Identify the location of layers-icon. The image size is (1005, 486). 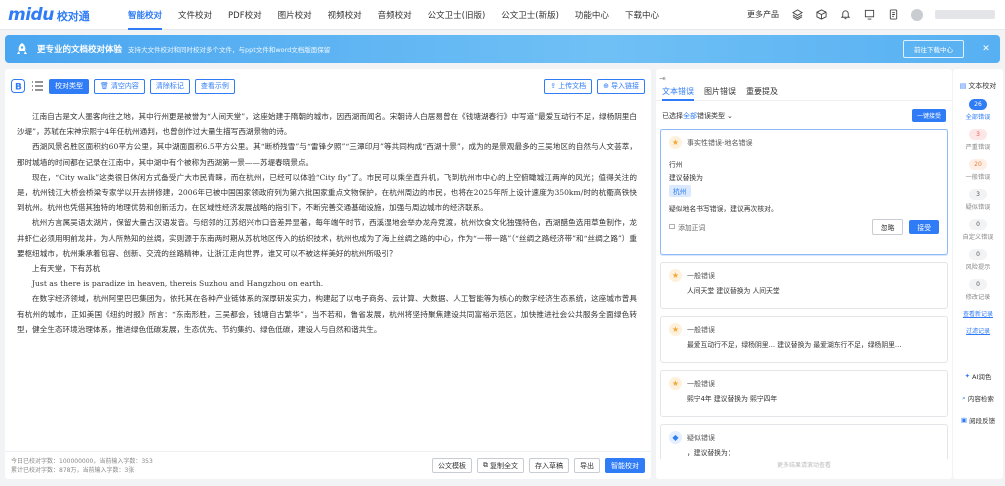
(797, 15).